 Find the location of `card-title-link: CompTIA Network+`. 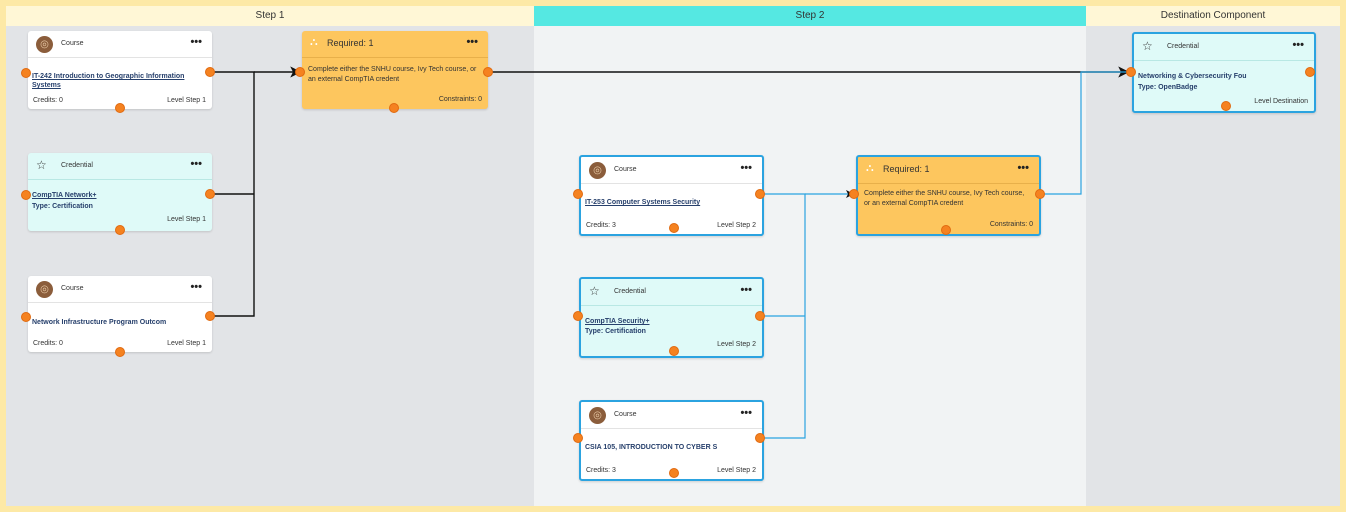

card-title-link: CompTIA Network+ is located at coordinates (119, 195).